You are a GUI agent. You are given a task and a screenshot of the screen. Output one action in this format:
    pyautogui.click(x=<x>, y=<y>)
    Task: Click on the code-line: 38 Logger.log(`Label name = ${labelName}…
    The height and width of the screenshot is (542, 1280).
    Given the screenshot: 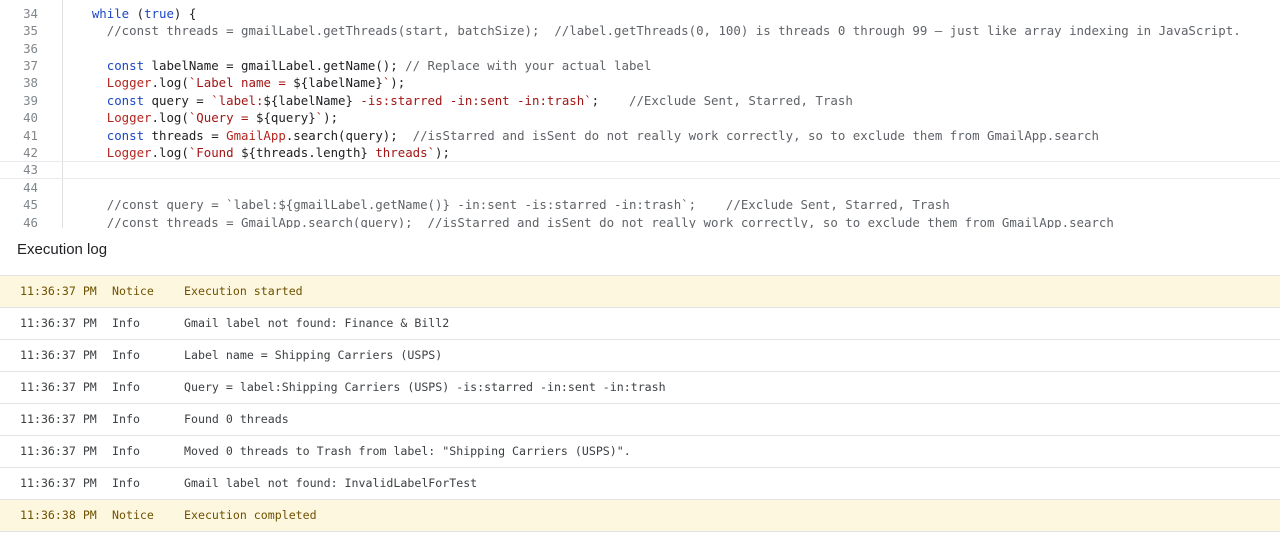 What is the action you would take?
    pyautogui.click(x=640, y=82)
    